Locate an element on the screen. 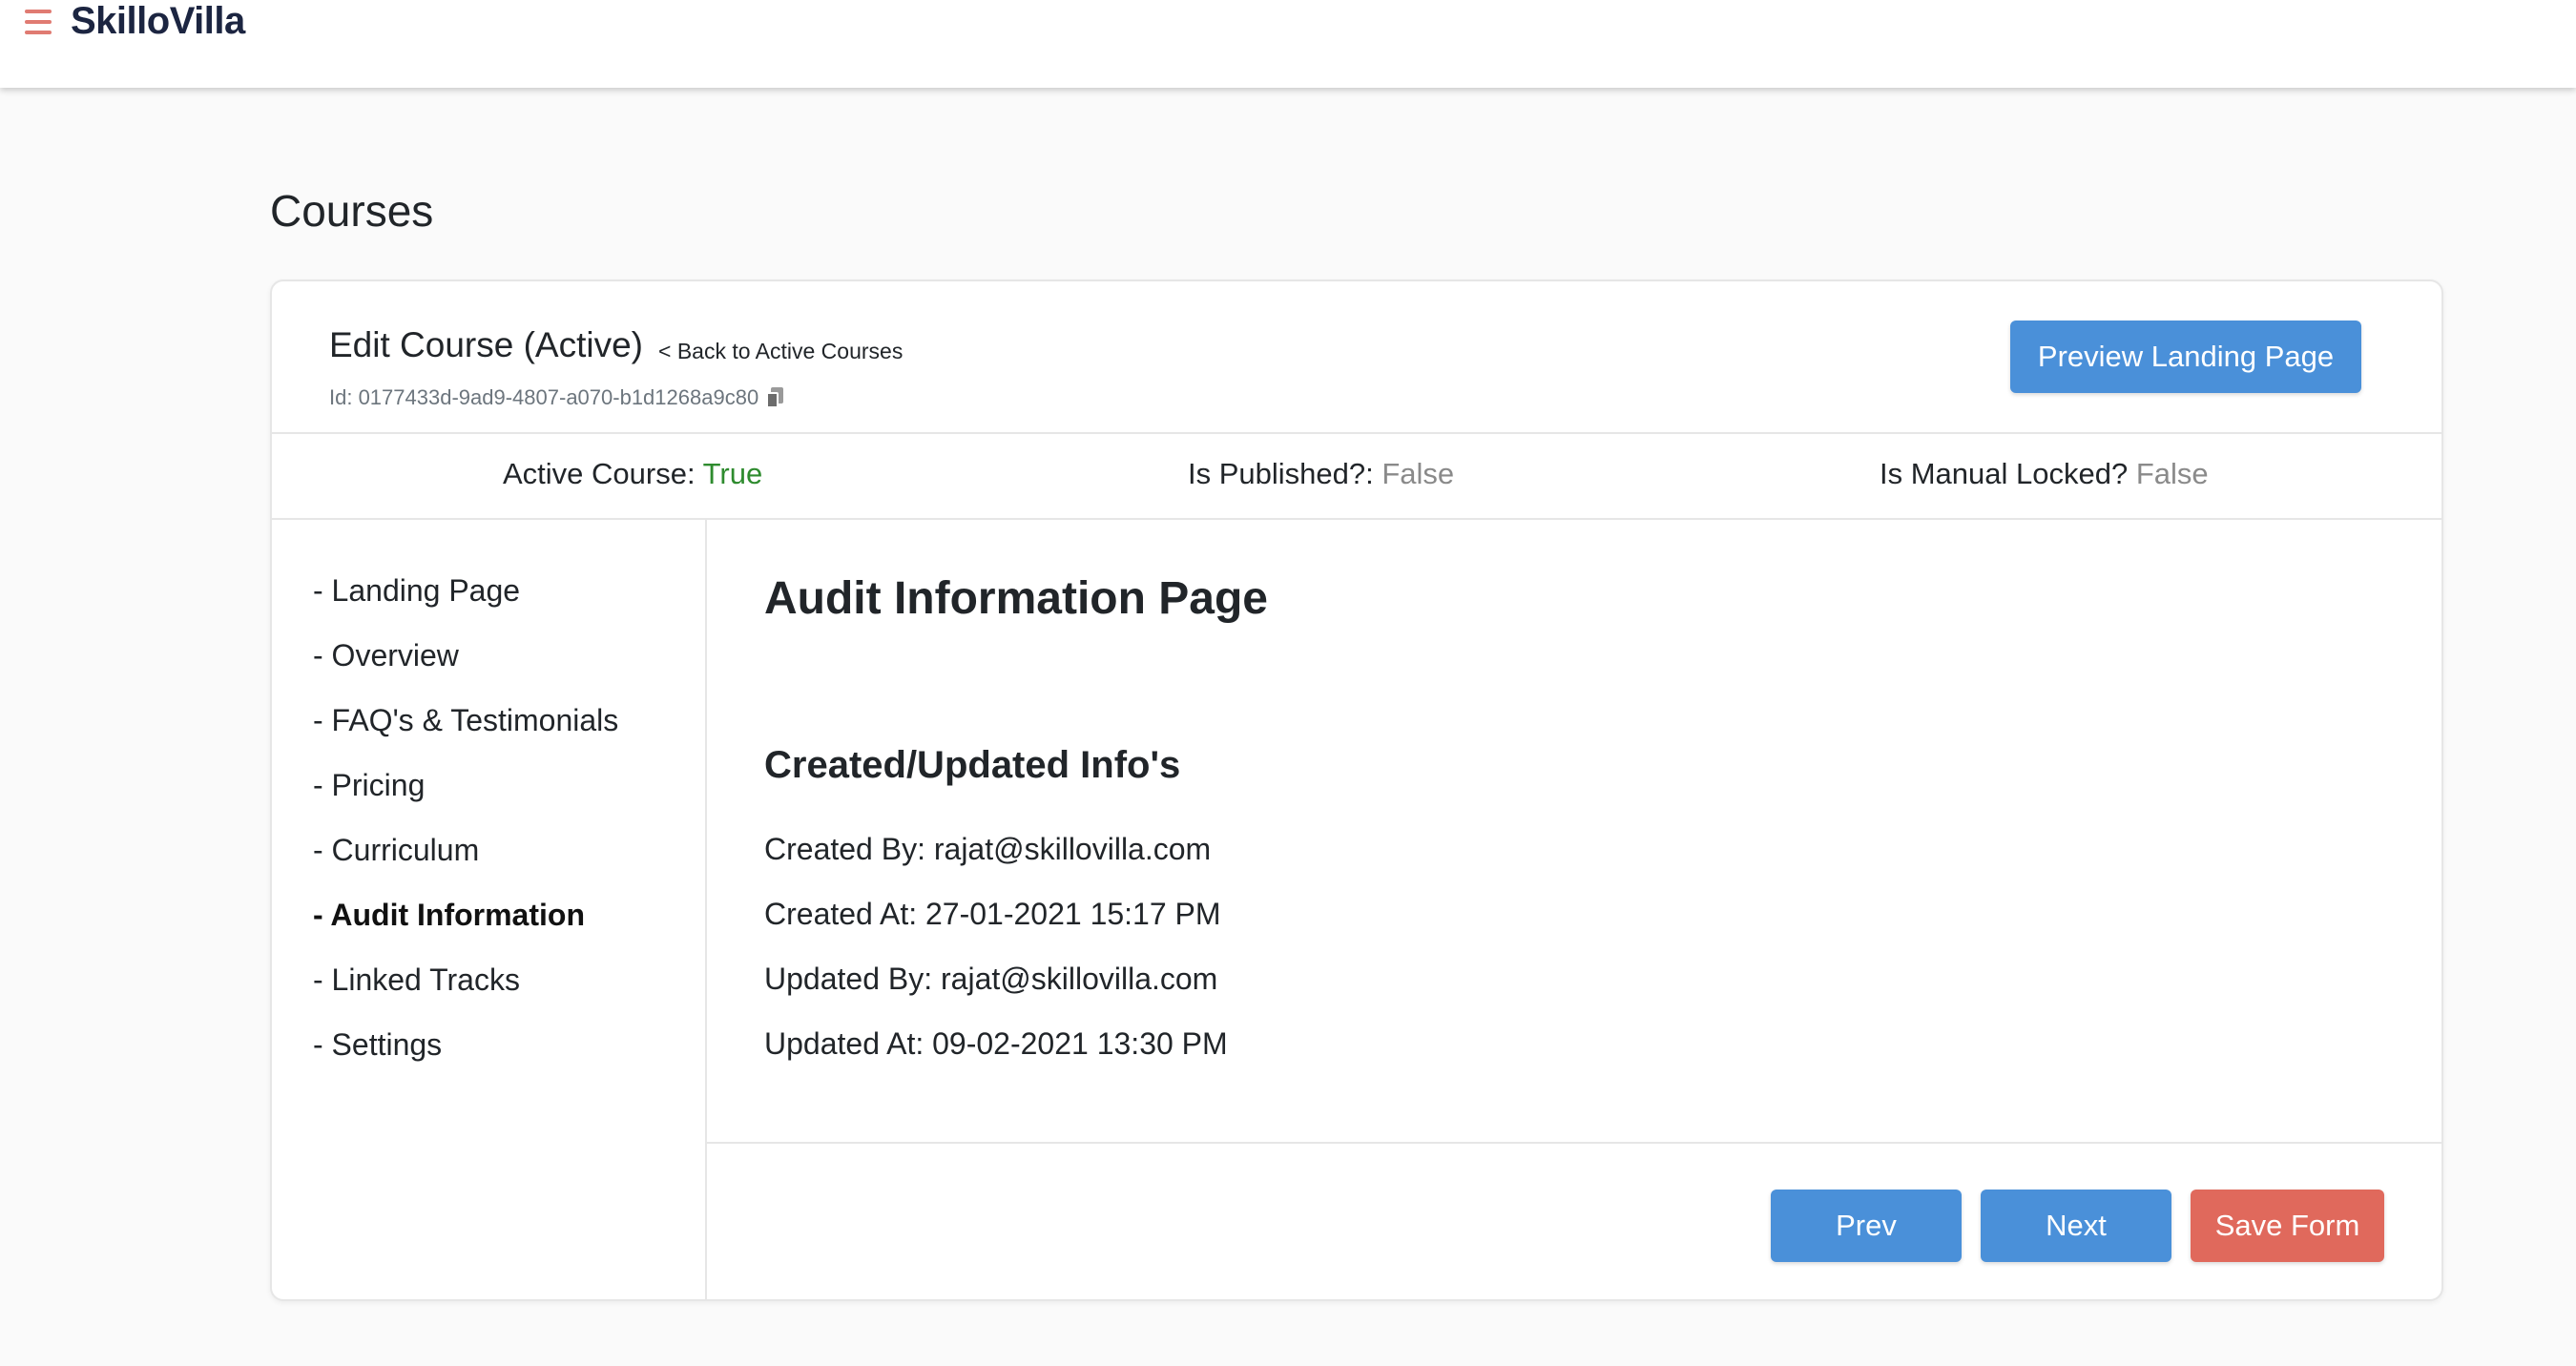 This screenshot has height=1366, width=2576. manual-locked-status: Is Manual Locked? False is located at coordinates (2044, 474).